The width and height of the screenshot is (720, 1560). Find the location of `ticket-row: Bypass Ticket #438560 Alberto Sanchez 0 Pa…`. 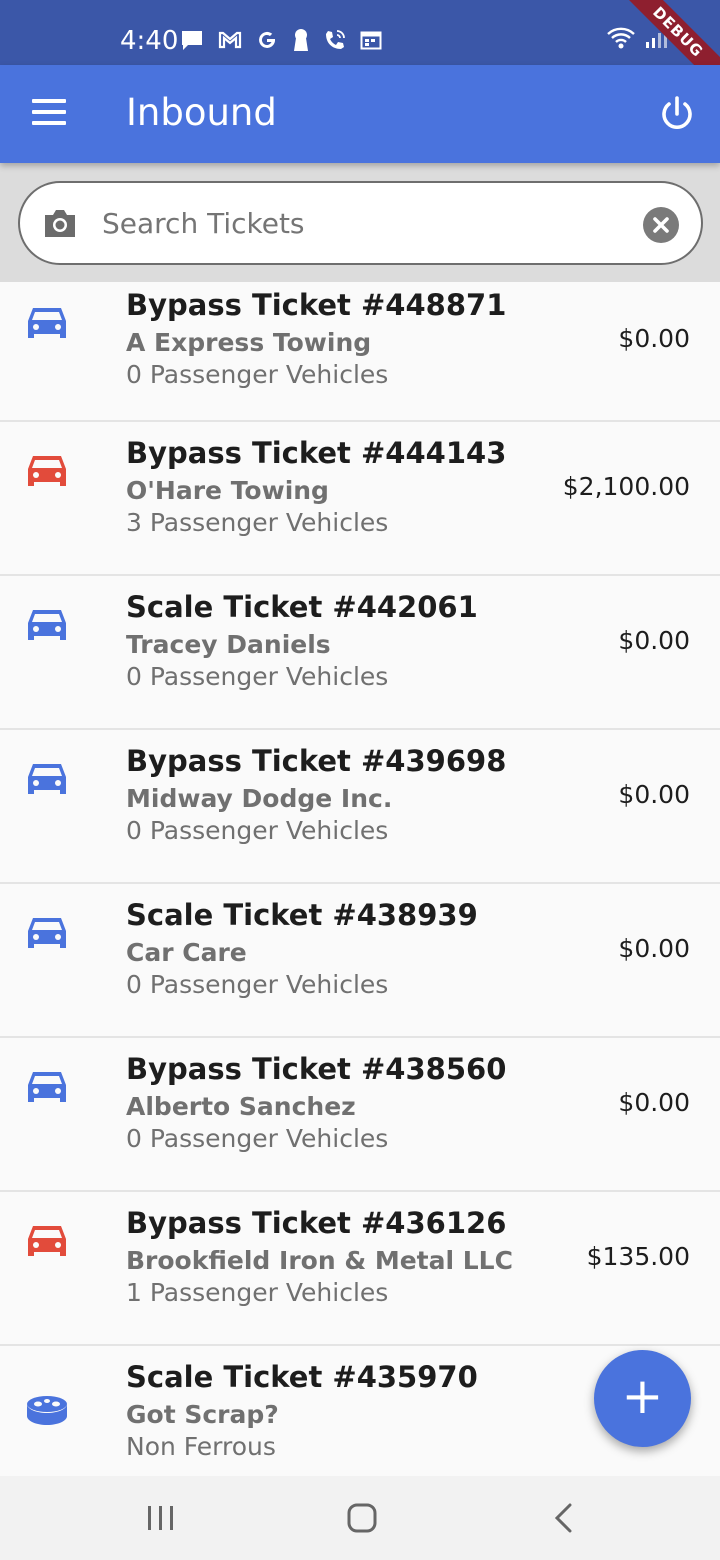

ticket-row: Bypass Ticket #438560 Alberto Sanchez 0 Pa… is located at coordinates (360, 1115).